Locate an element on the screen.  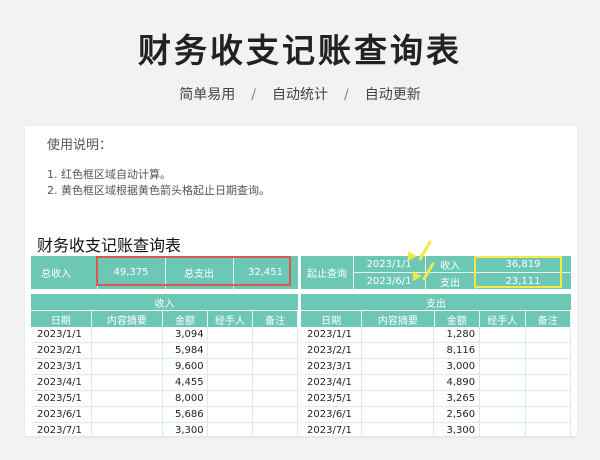
table-row: 2023/5/1 8,000 is located at coordinates (164, 399).